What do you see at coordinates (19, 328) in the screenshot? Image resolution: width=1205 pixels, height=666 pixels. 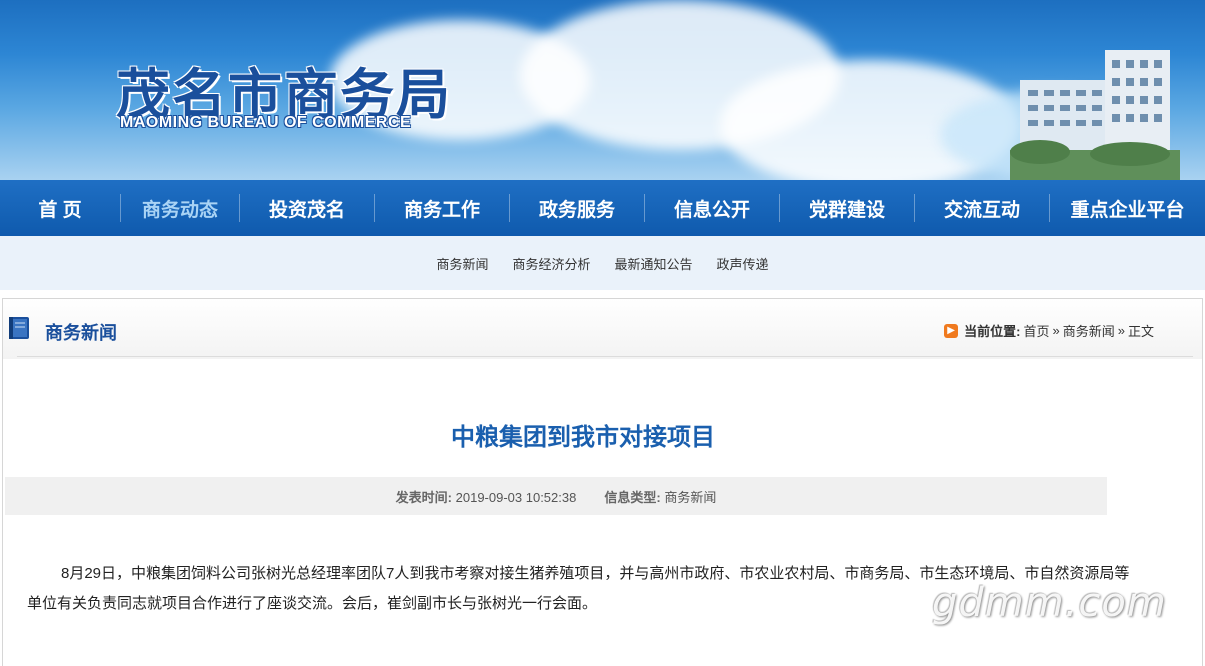 I see `book-icon` at bounding box center [19, 328].